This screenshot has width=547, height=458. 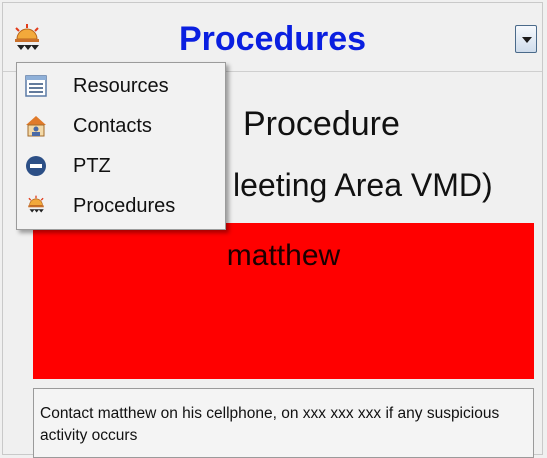 What do you see at coordinates (283, 255) in the screenshot?
I see `alert-contact-name: matthew` at bounding box center [283, 255].